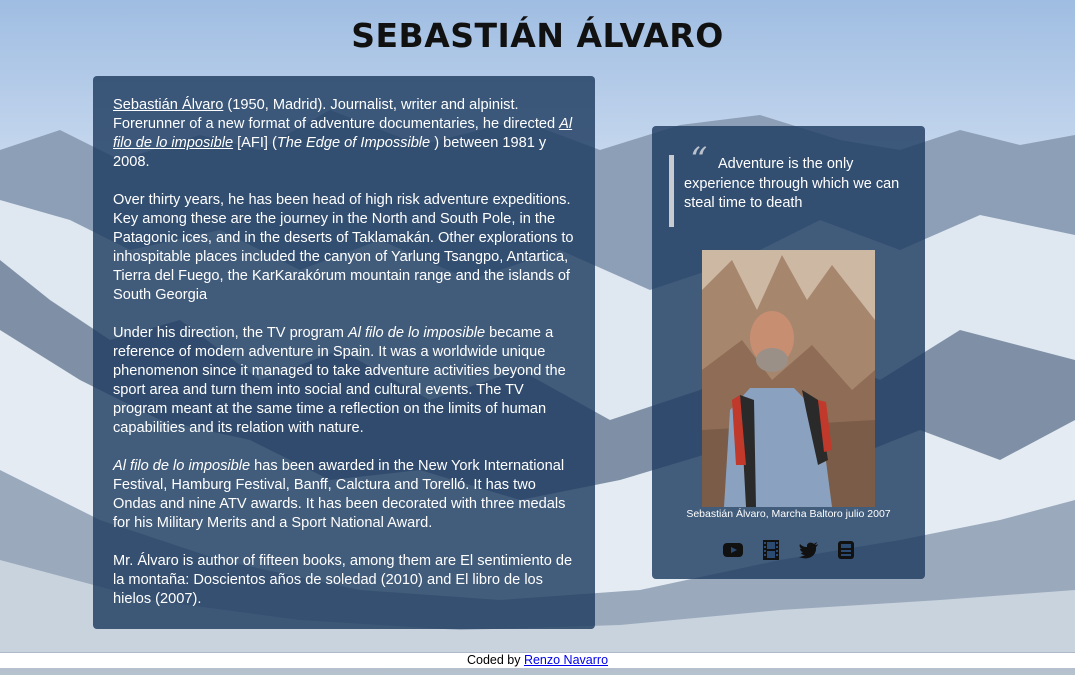  Describe the element at coordinates (809, 550) in the screenshot. I see `twitter-icon` at that location.